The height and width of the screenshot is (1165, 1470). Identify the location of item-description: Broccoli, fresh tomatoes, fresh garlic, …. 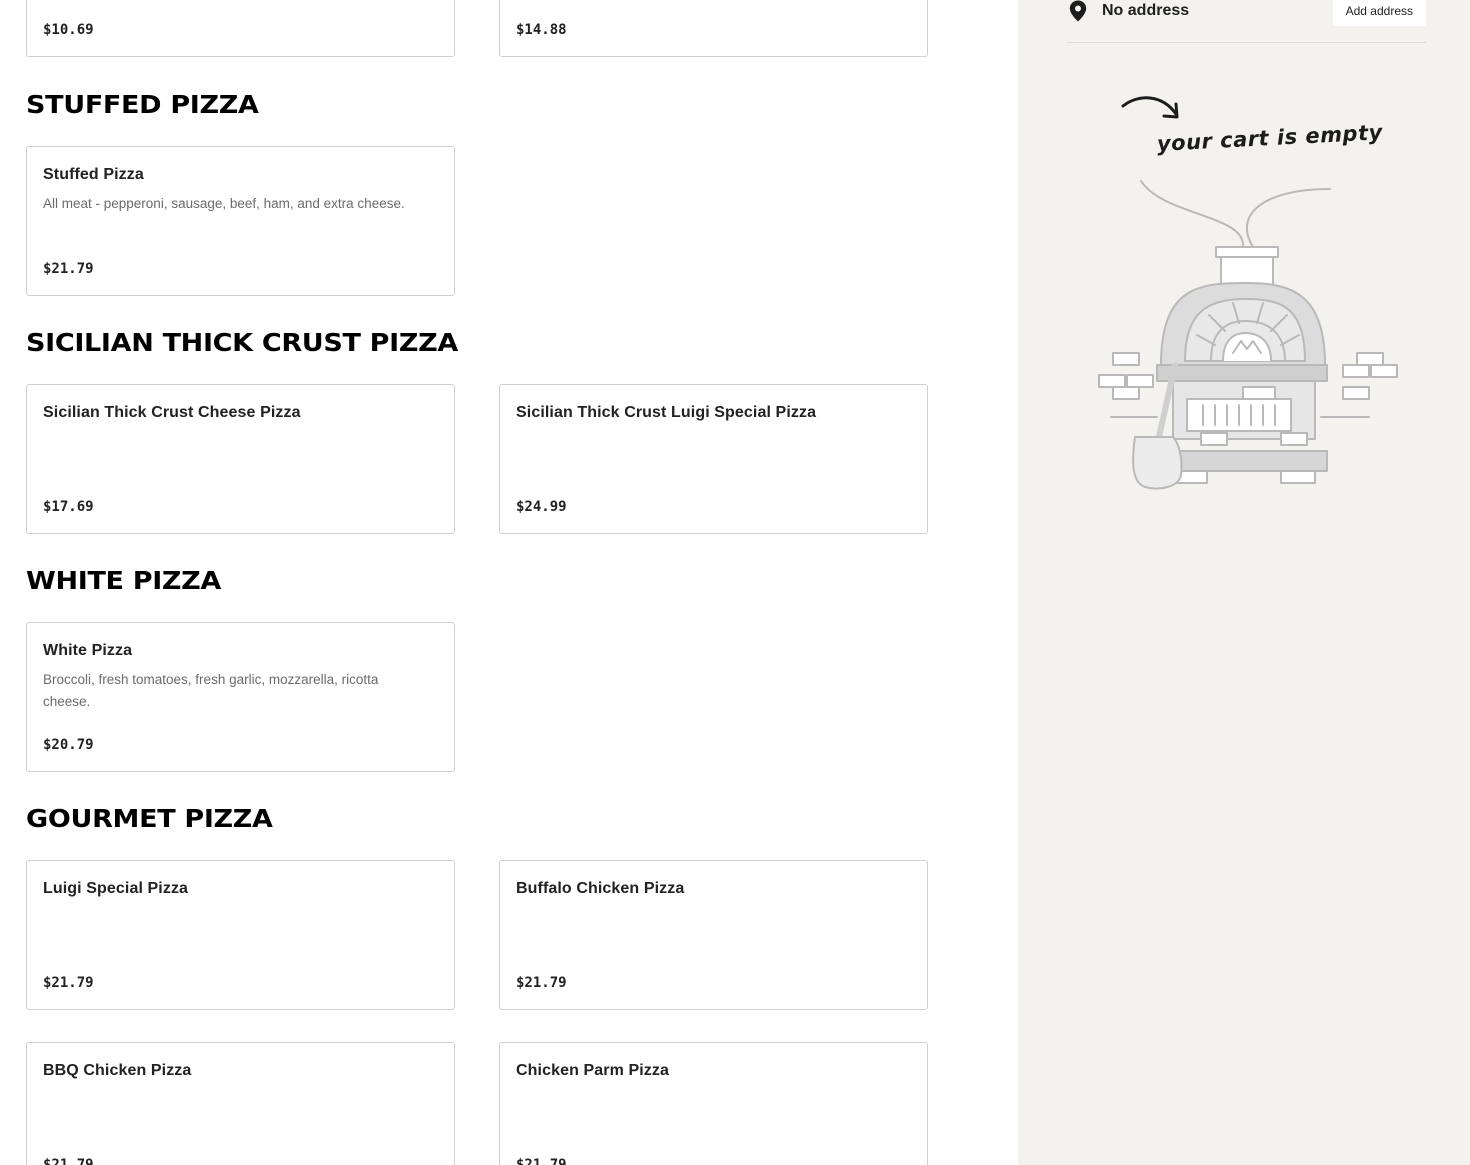
(211, 690).